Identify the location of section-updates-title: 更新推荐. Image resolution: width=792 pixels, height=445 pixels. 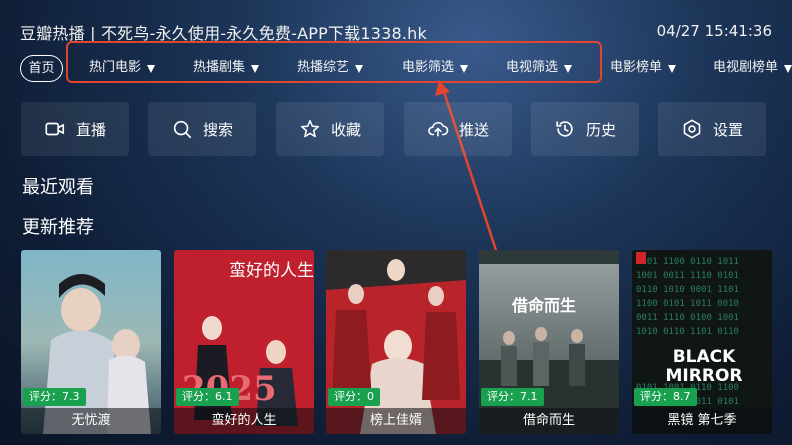
(58, 227).